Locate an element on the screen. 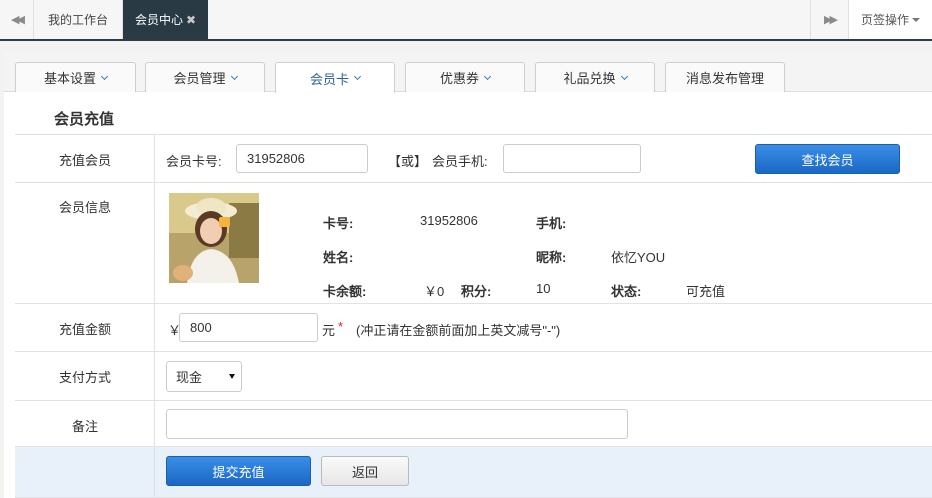 The image size is (932, 498). back-button-label: 返回 is located at coordinates (364, 472).